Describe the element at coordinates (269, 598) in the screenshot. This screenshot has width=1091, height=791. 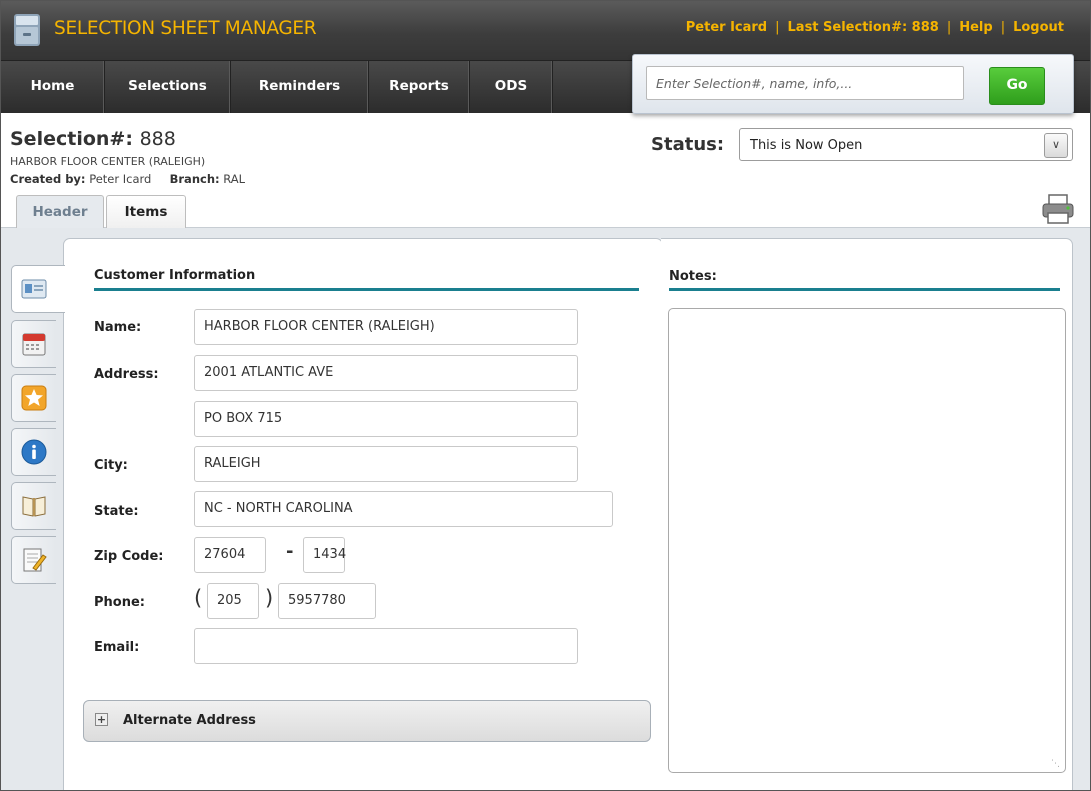
I see `phone-close-paren: )` at that location.